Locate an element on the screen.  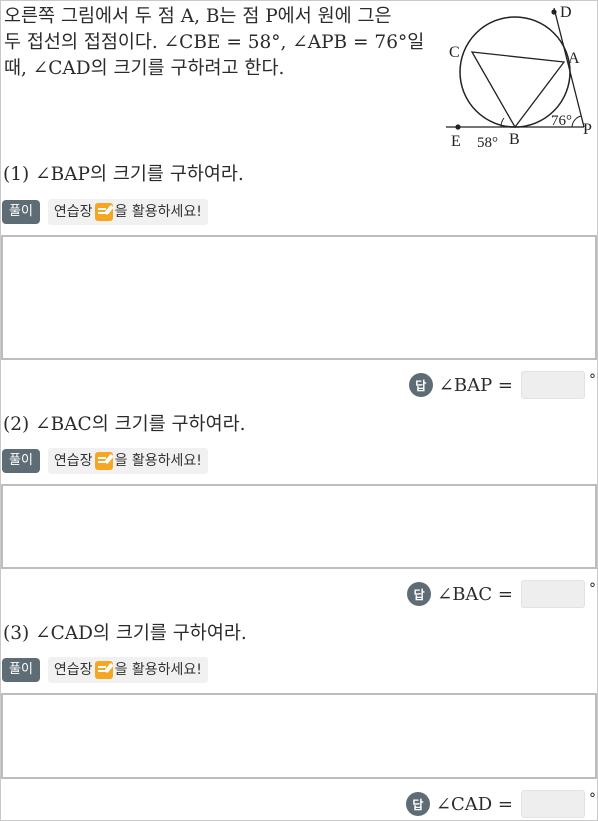
answer-row-1: 답 ∠BAP = ° is located at coordinates (502, 385).